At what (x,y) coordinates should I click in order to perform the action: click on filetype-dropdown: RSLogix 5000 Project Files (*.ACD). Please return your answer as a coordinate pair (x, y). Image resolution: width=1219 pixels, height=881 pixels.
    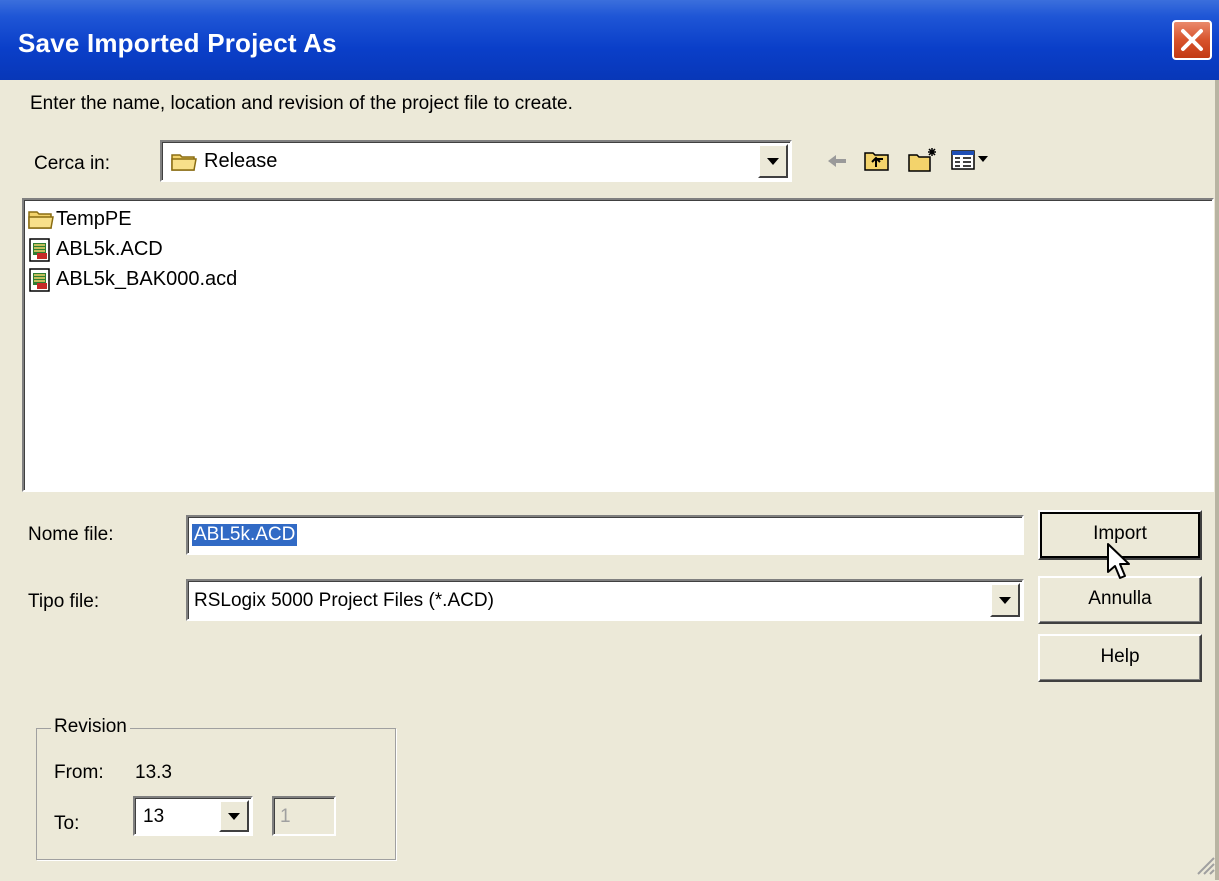
    Looking at the image, I should click on (605, 600).